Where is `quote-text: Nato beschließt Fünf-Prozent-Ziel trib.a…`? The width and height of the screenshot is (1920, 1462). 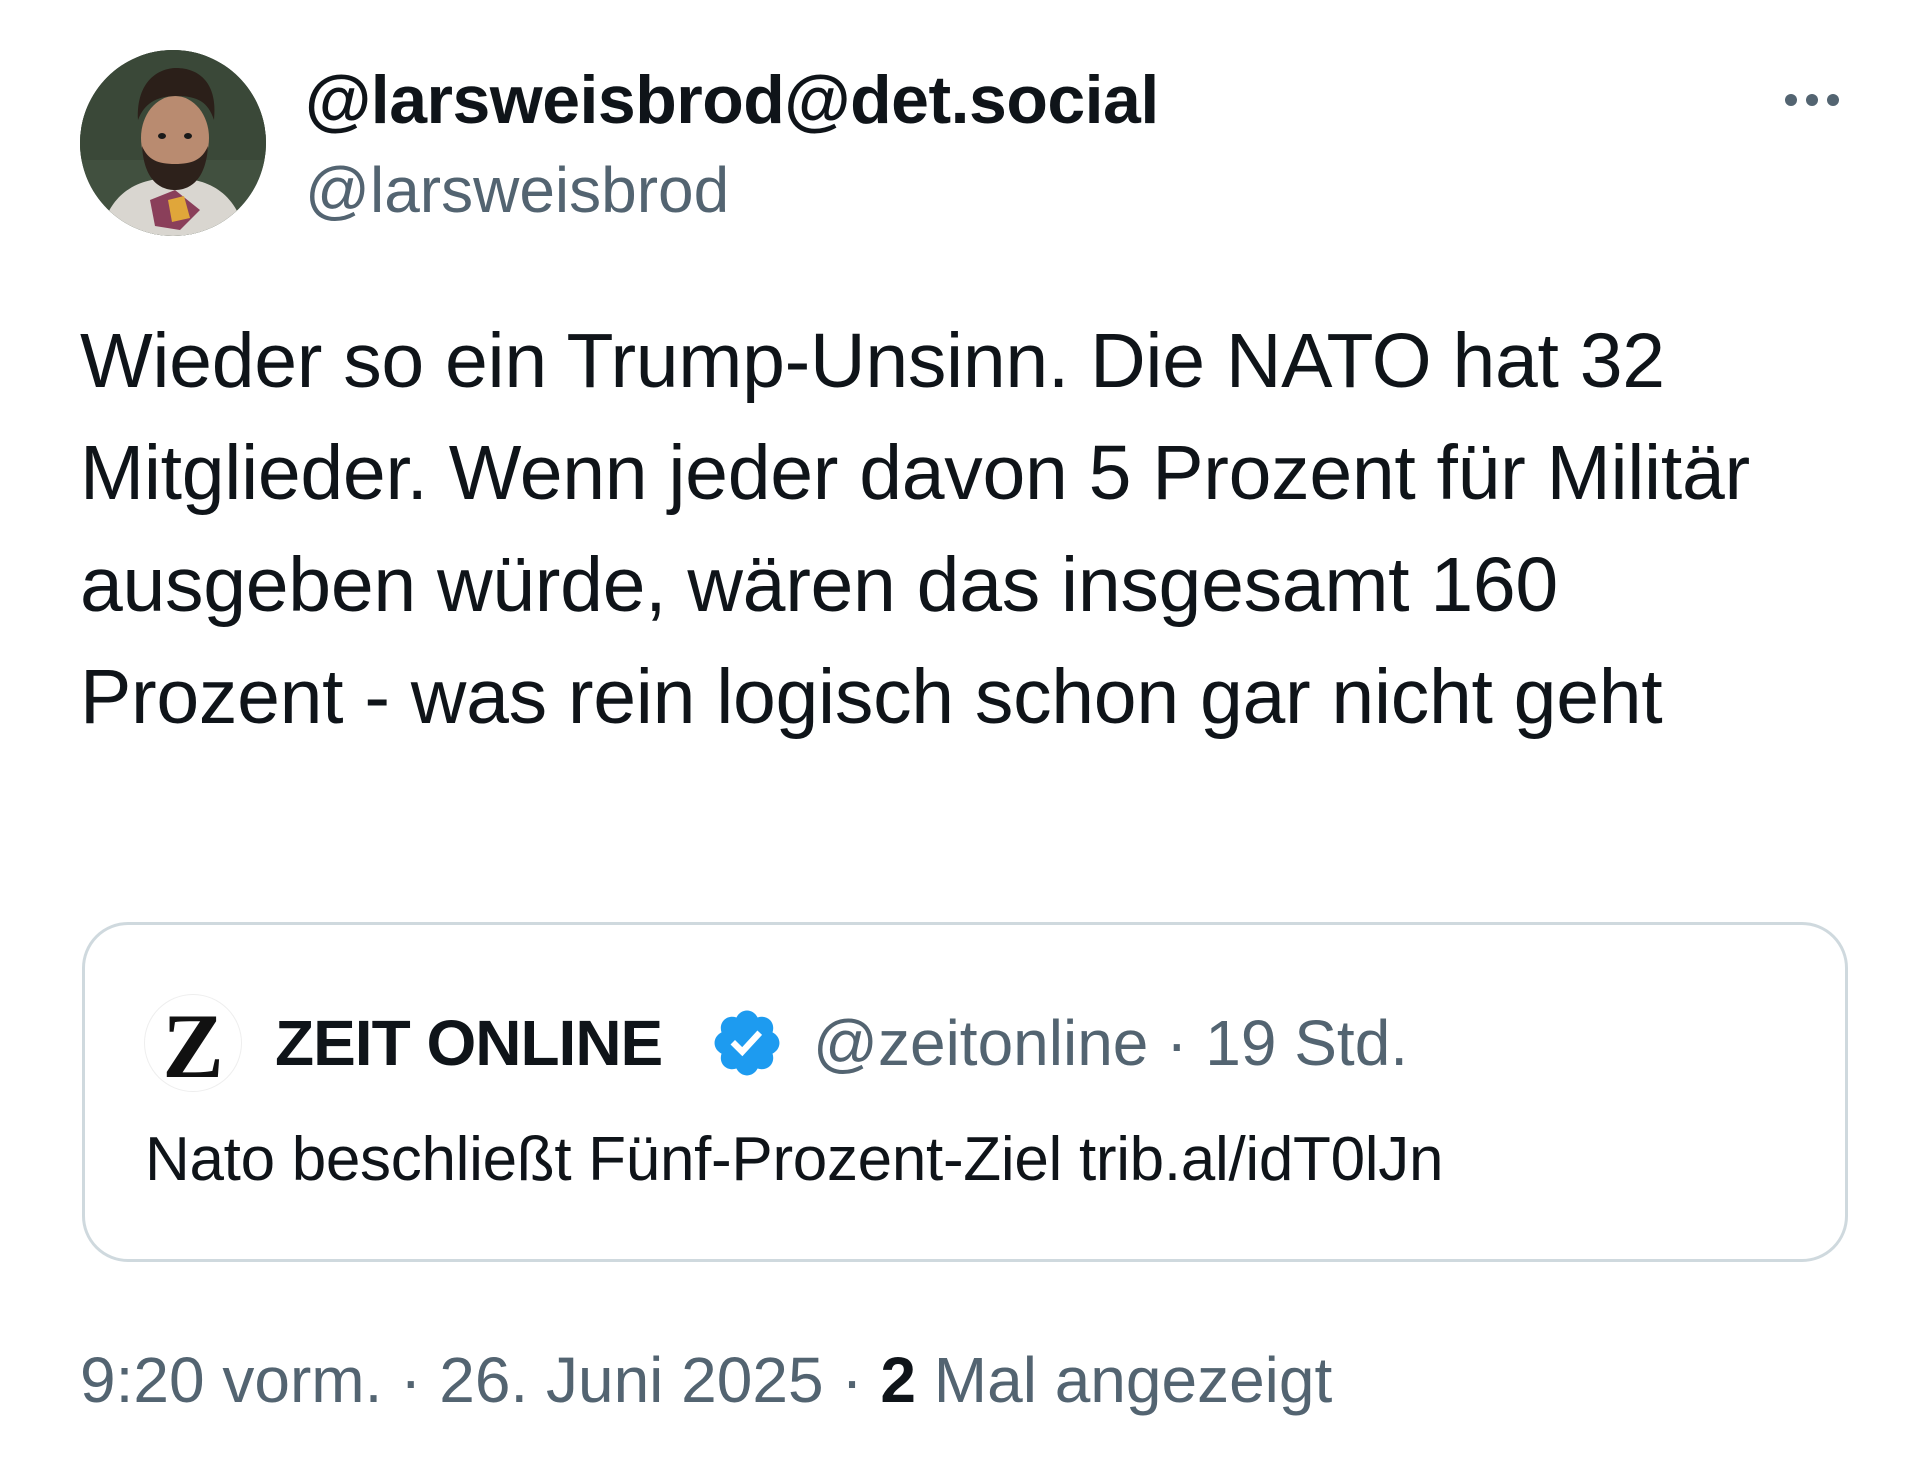
quote-text: Nato beschließt Fünf-Prozent-Ziel trib.a… is located at coordinates (794, 1159).